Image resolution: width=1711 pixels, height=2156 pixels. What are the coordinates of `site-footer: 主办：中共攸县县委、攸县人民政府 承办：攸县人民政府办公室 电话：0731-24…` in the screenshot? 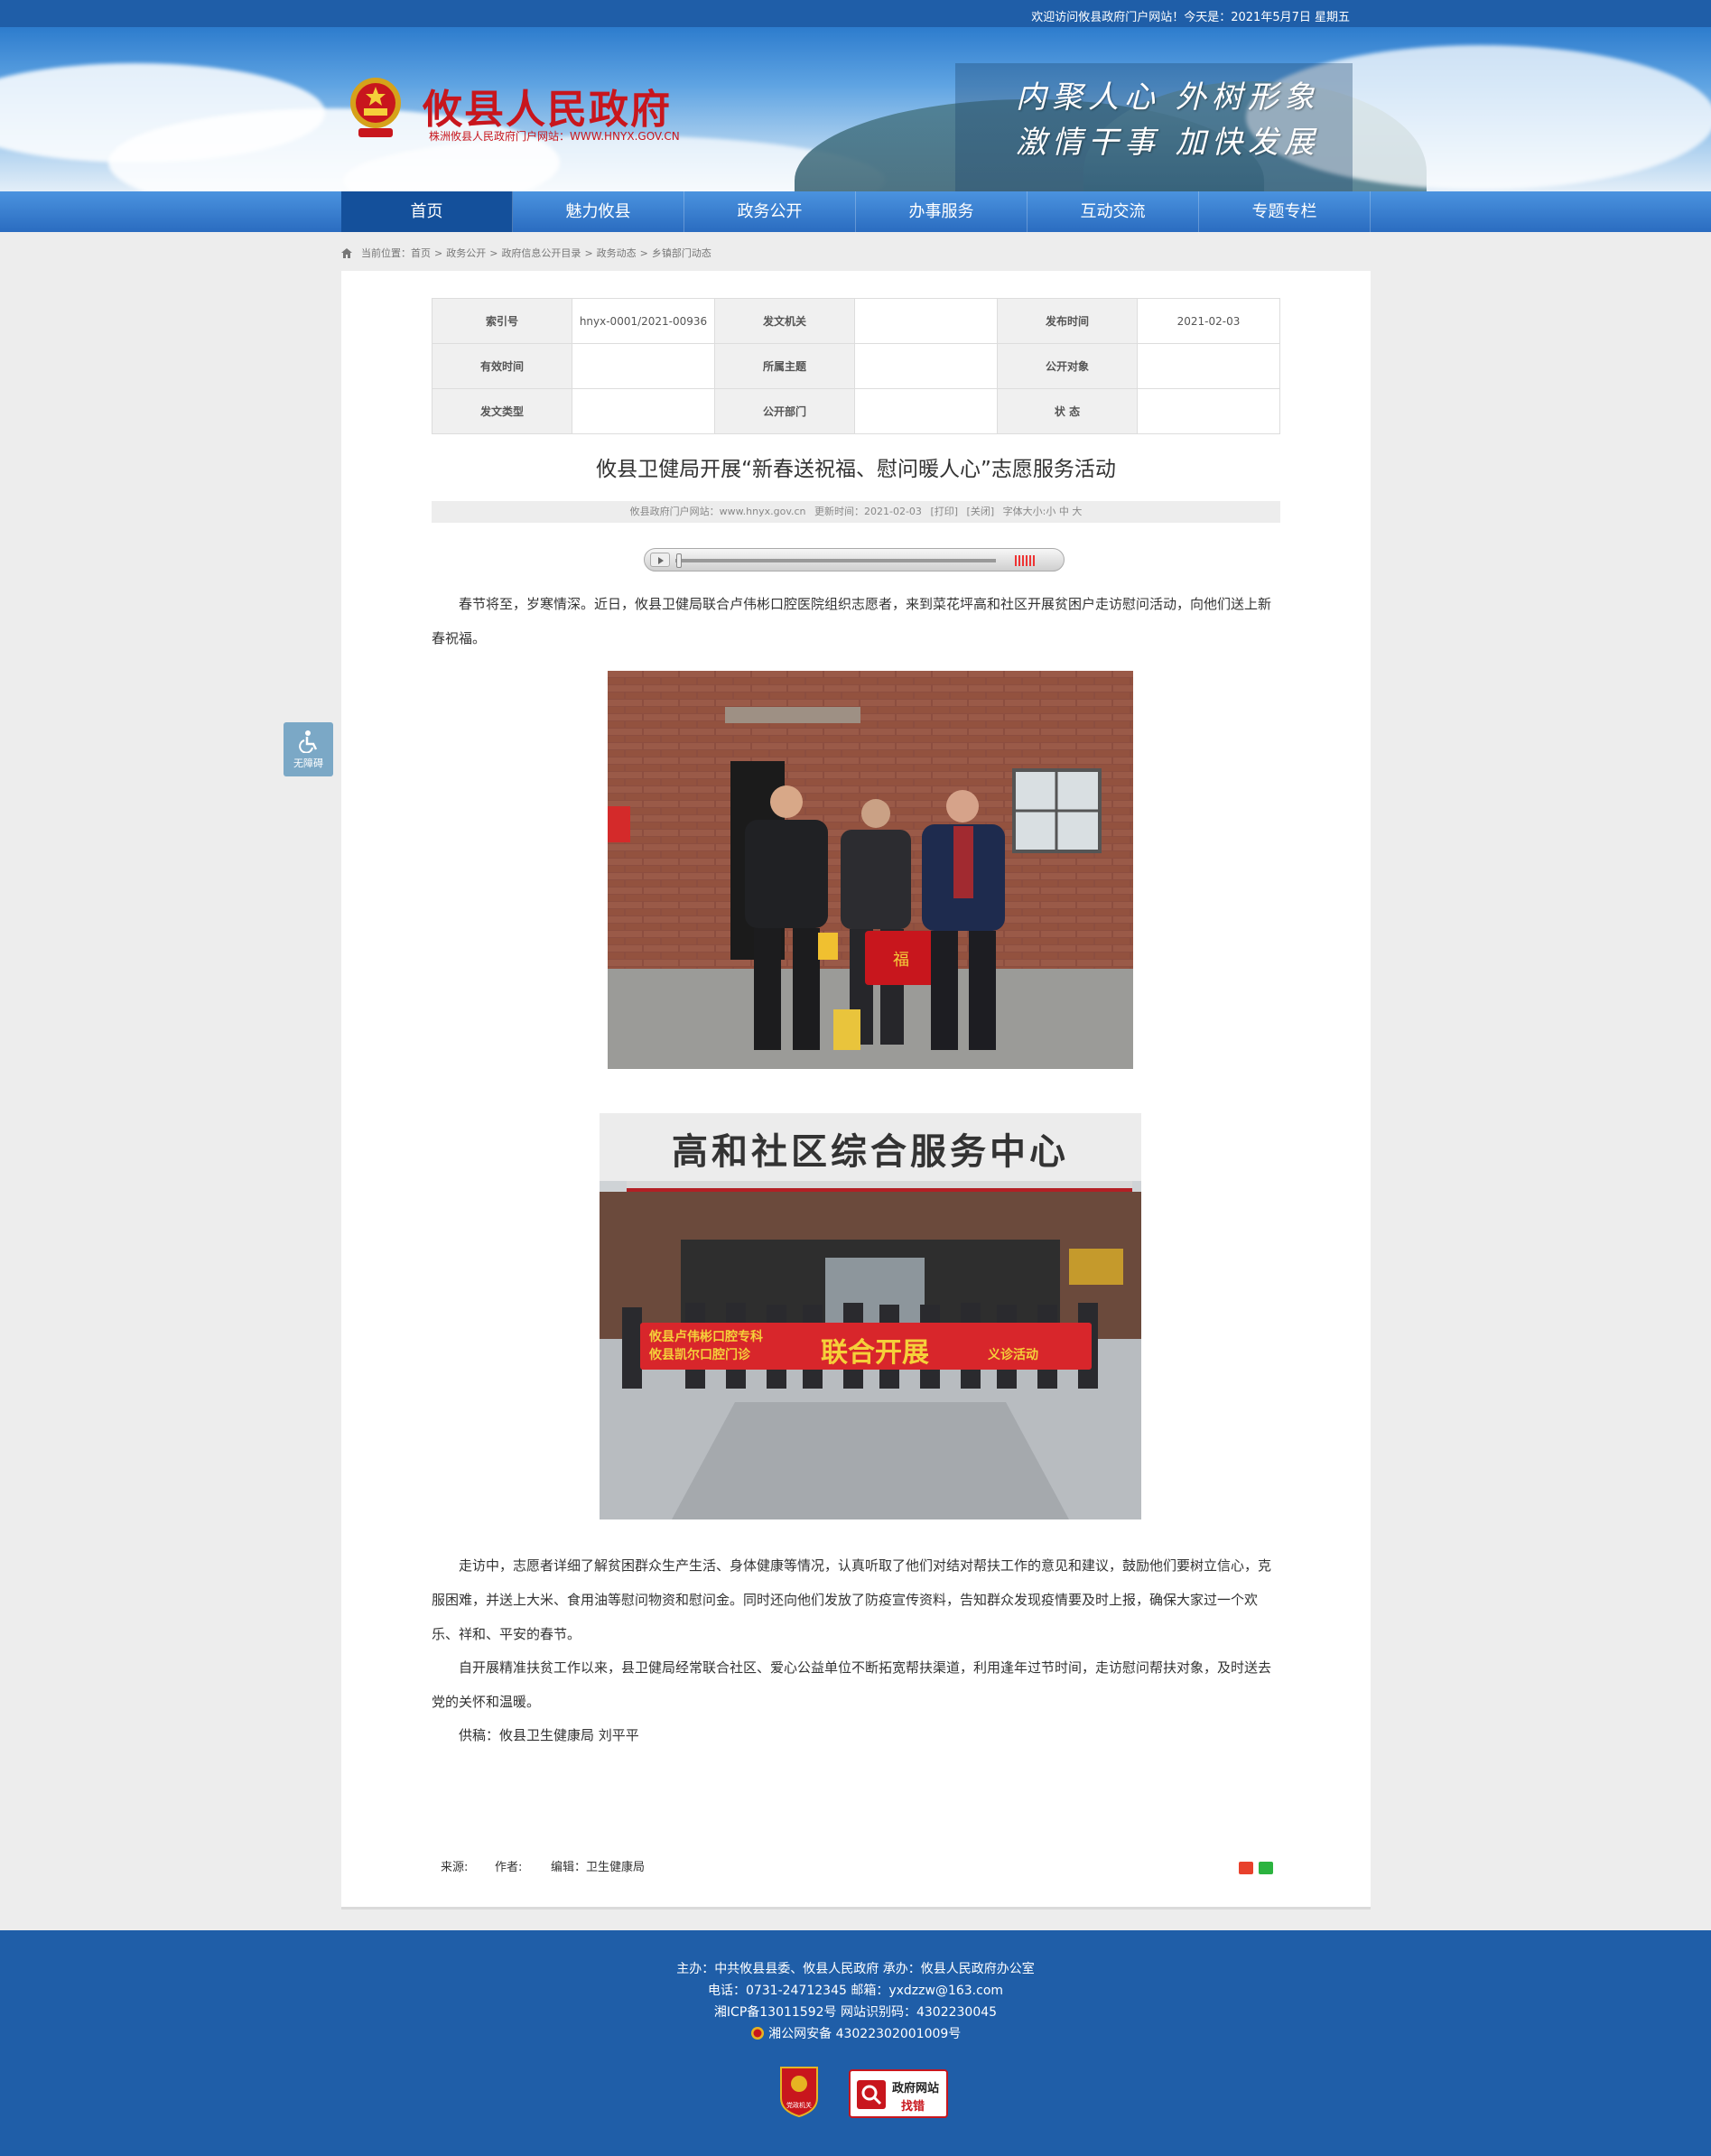 It's located at (855, 2043).